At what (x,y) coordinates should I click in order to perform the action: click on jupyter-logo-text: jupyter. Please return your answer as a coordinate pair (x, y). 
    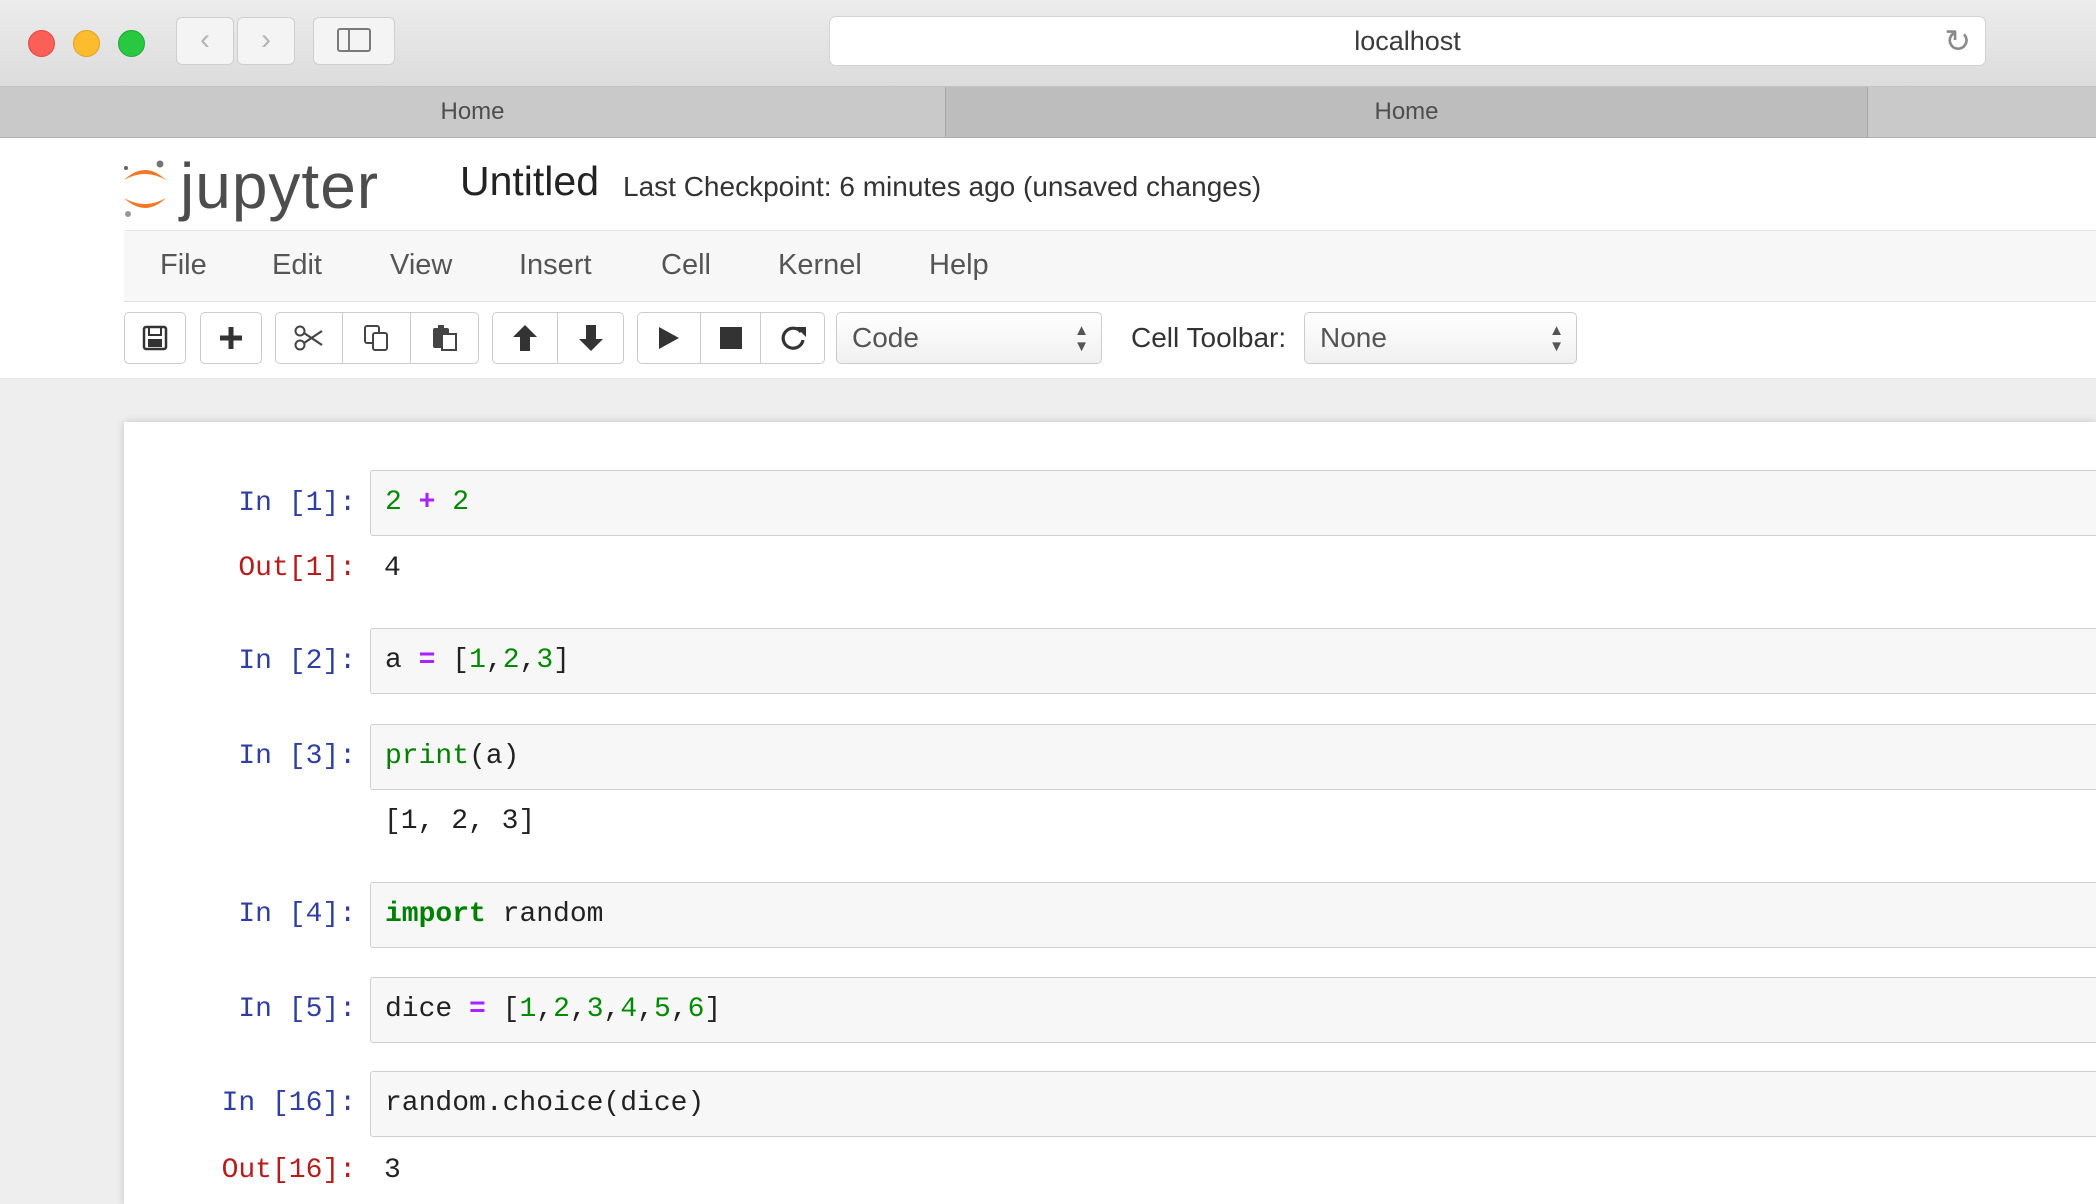
    Looking at the image, I should click on (280, 186).